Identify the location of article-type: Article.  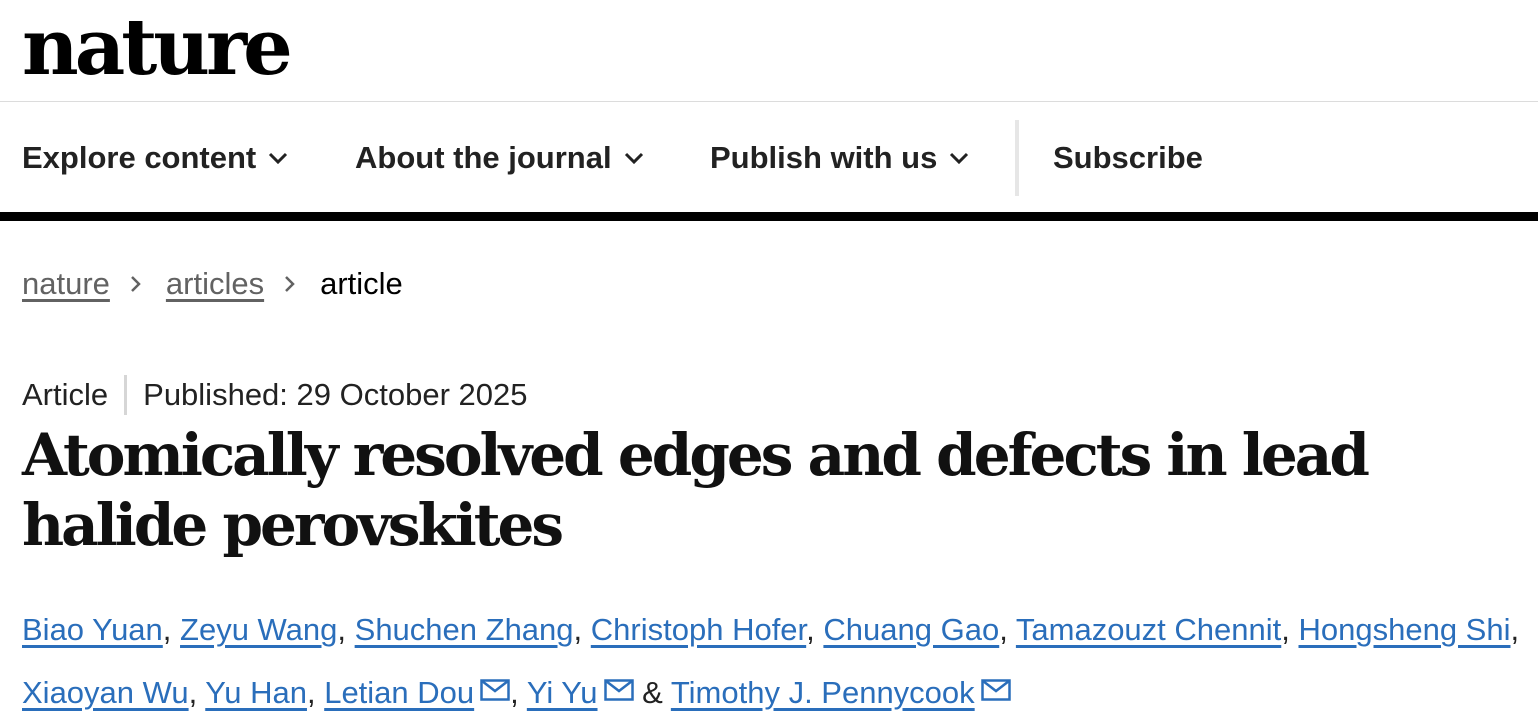
(65, 394).